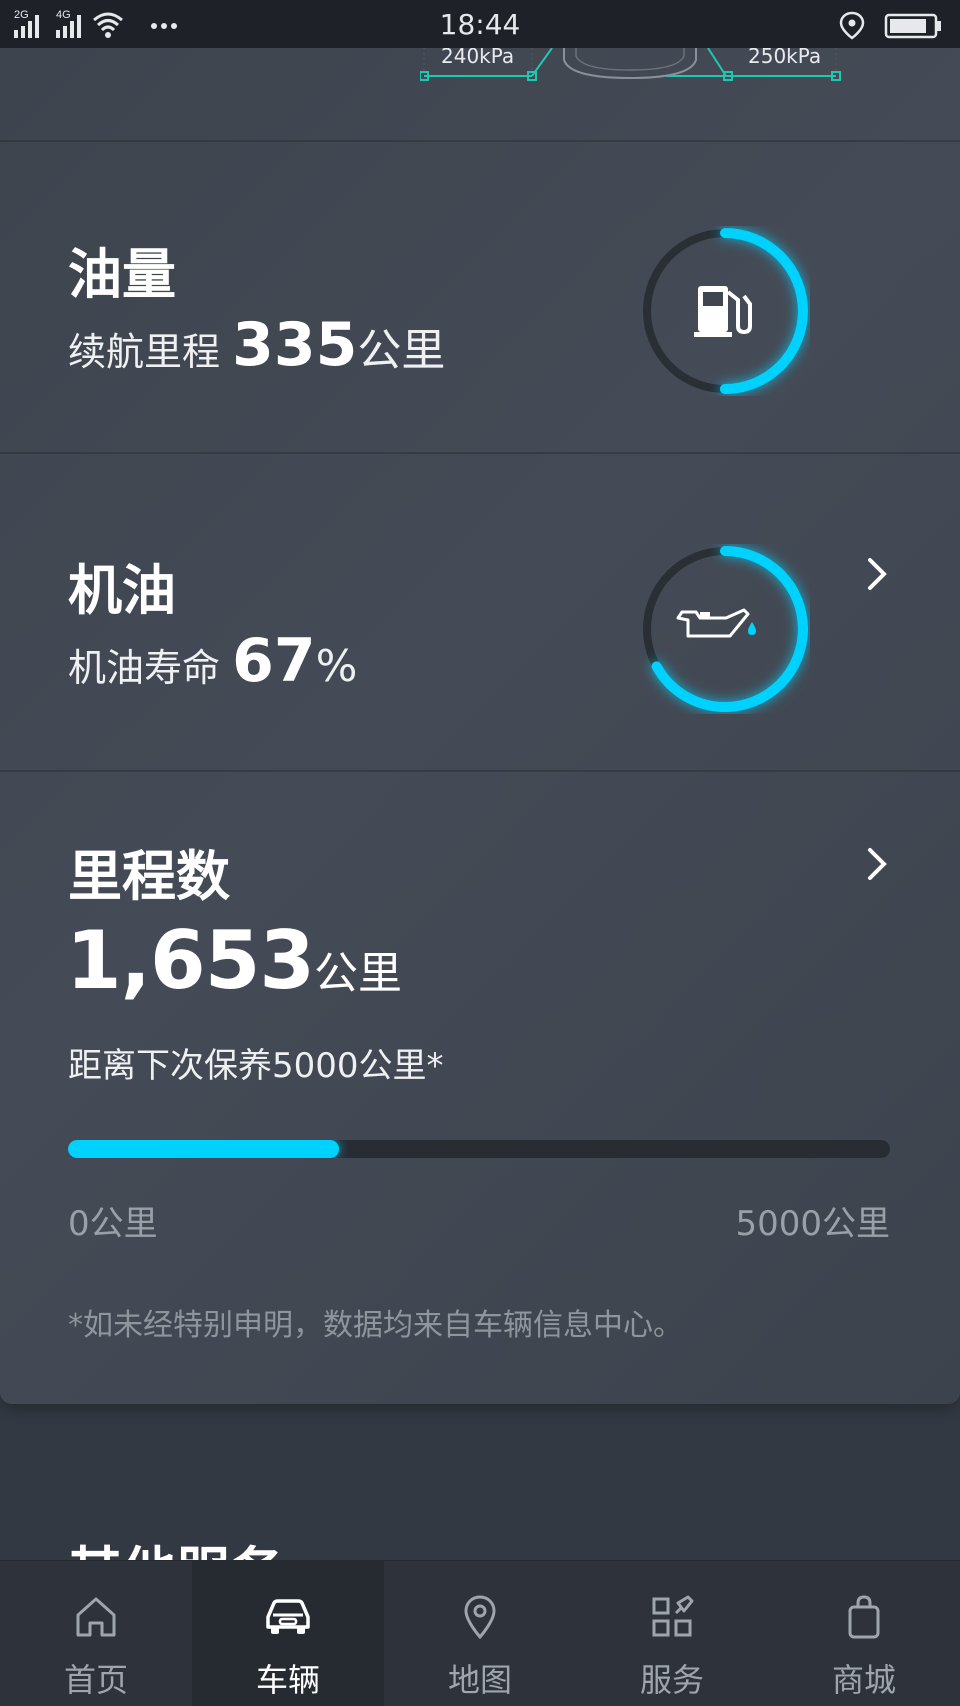 This screenshot has width=960, height=1706. What do you see at coordinates (295, 345) in the screenshot?
I see `fuel-range-value: 335` at bounding box center [295, 345].